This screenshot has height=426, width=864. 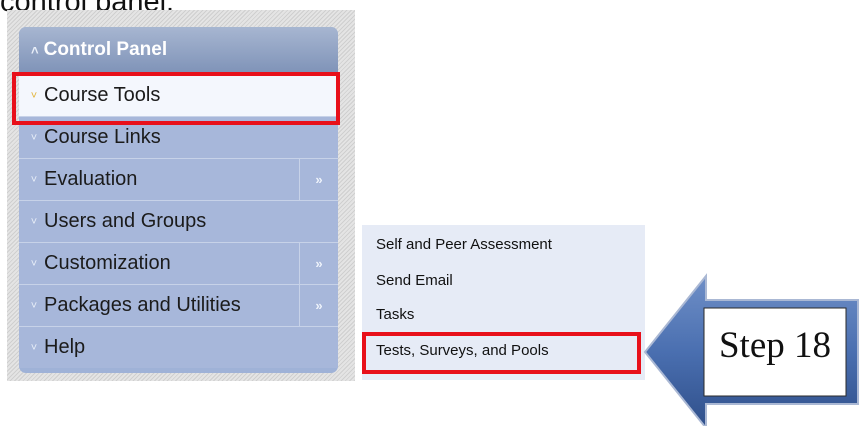 I want to click on step-label: Step 18, so click(x=775, y=345).